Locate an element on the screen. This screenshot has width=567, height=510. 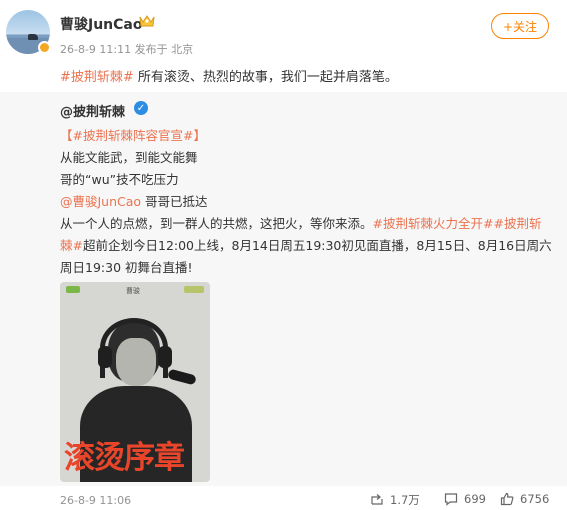
follow-button: +关注 is located at coordinates (520, 26).